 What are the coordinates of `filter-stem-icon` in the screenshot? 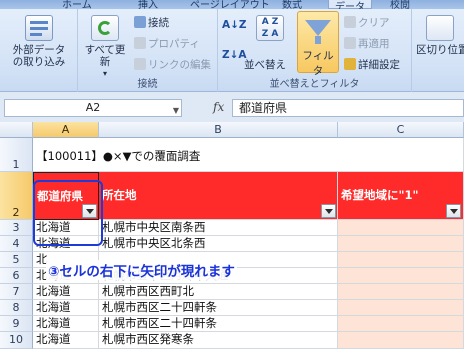 It's located at (318, 40).